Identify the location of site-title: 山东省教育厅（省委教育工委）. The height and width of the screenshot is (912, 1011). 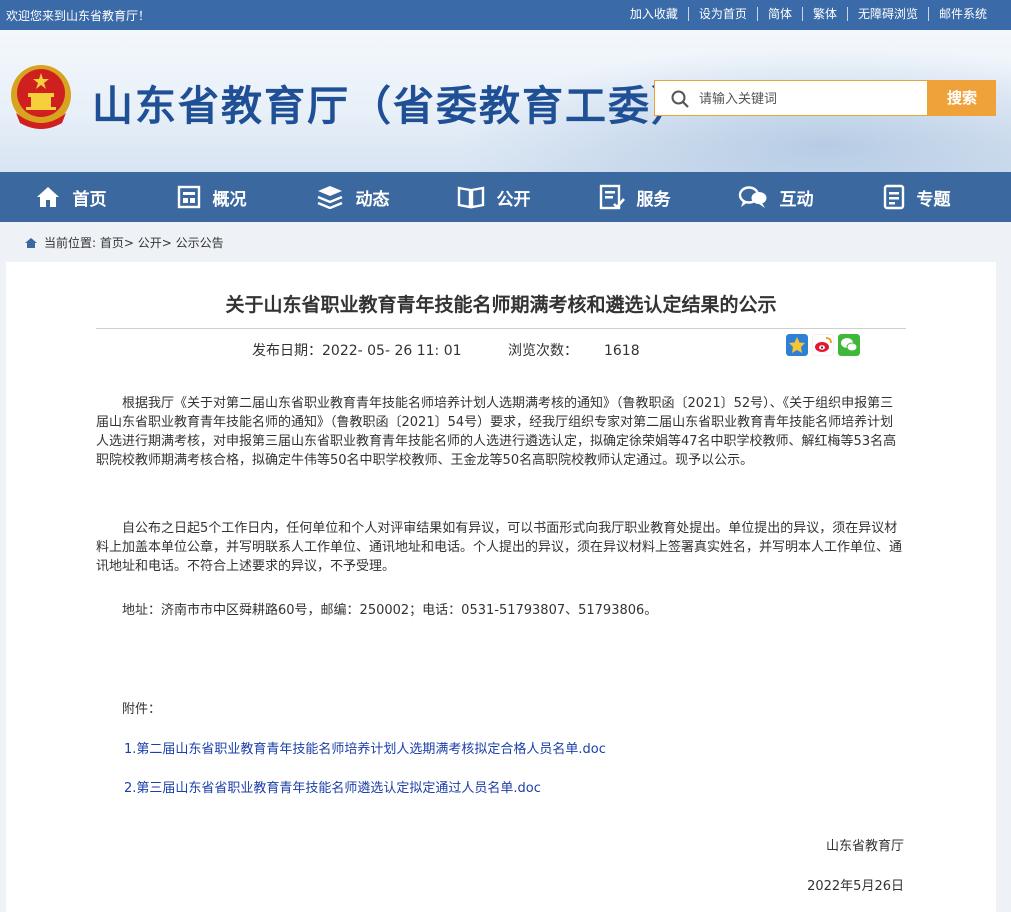
(393, 106).